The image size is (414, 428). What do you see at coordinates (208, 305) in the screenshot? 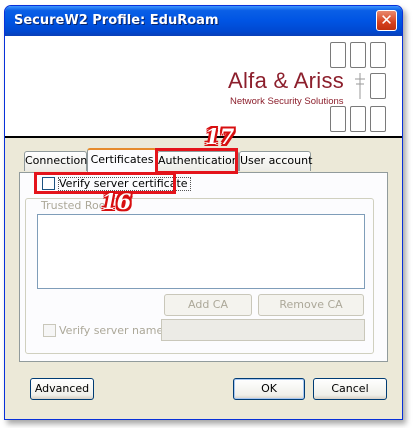
I see `add-ca-button: Add CA` at bounding box center [208, 305].